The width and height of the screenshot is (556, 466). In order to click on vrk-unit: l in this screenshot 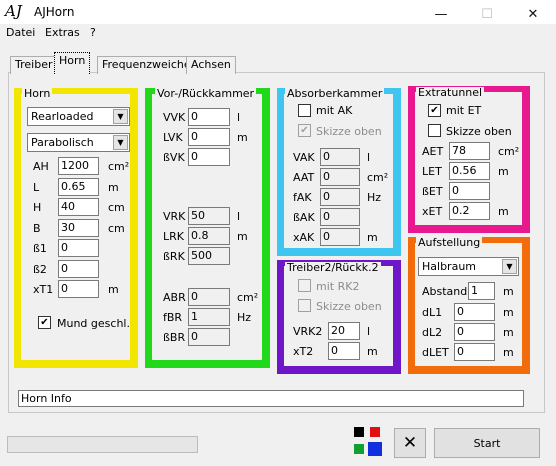, I will do `click(239, 216)`.